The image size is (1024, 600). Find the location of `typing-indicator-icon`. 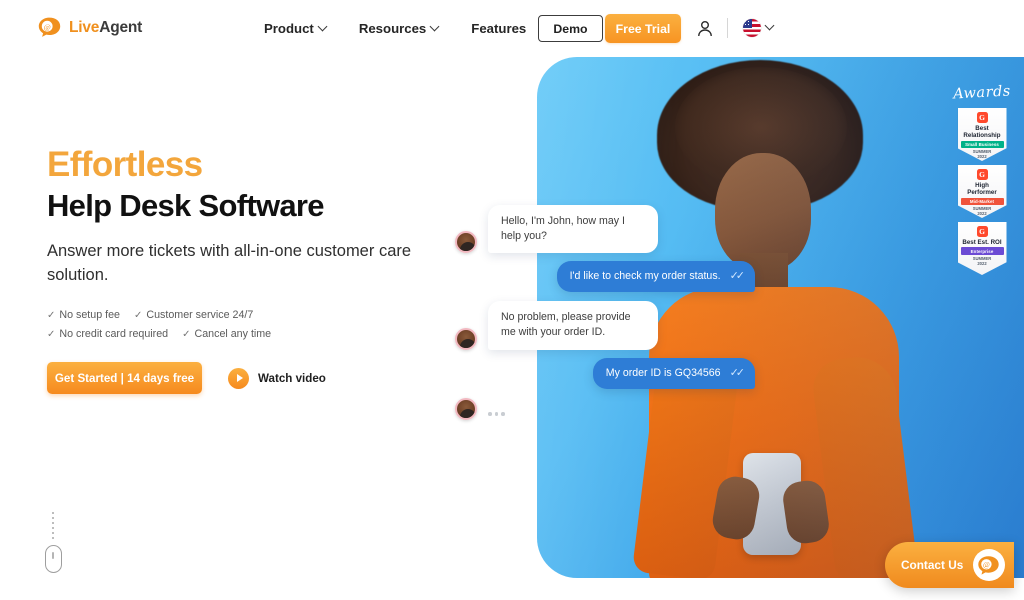

typing-indicator-icon is located at coordinates (496, 416).